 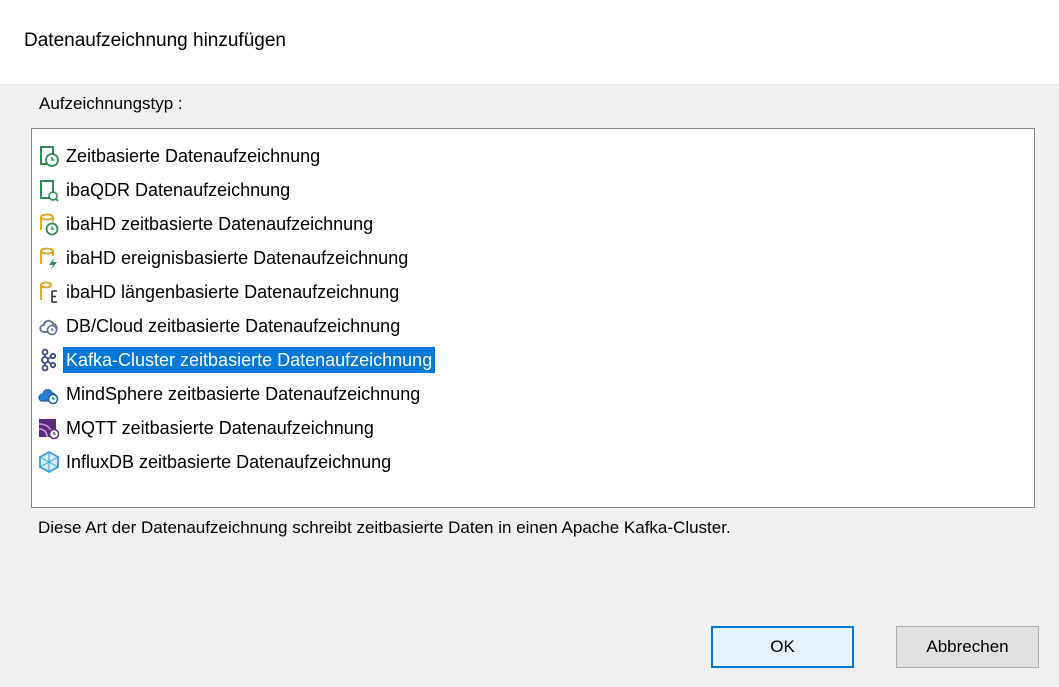 What do you see at coordinates (49, 394) in the screenshot?
I see `mindsphere-icon` at bounding box center [49, 394].